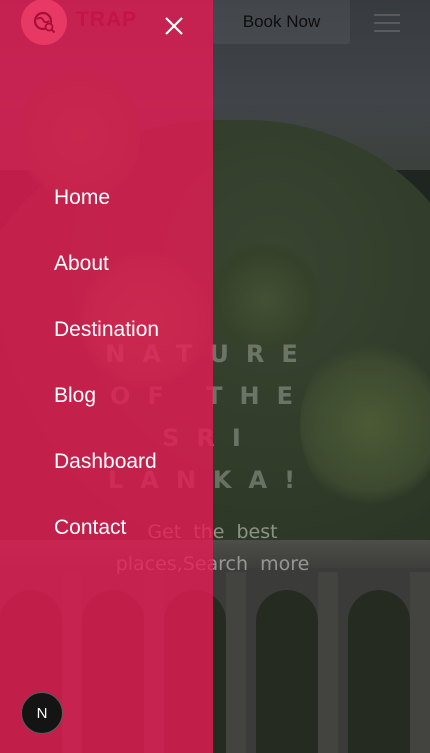 This screenshot has width=430, height=753. I want to click on nav-item-contact: Contact, so click(106, 543).